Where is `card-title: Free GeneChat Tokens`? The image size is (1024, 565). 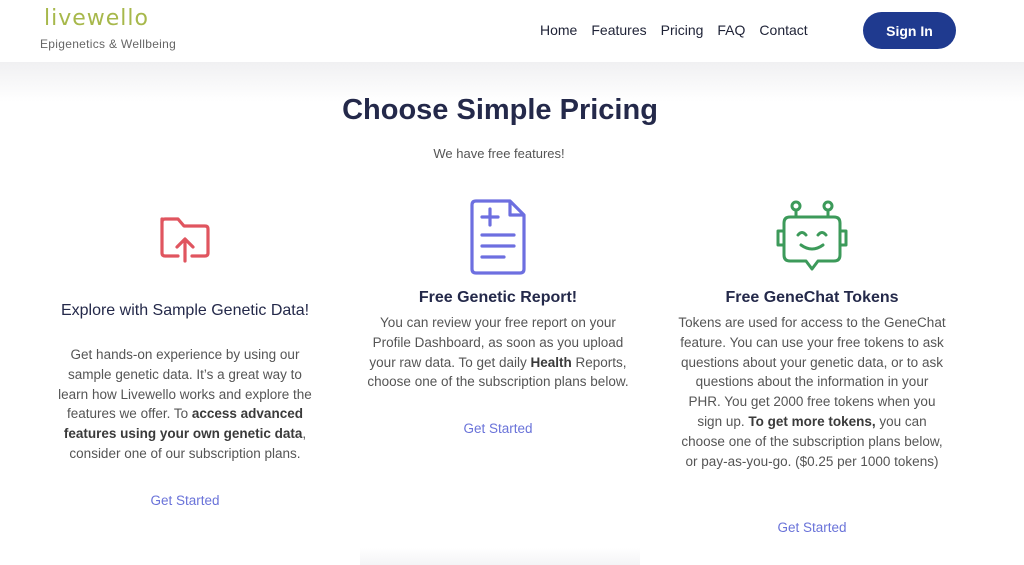
card-title: Free GeneChat Tokens is located at coordinates (812, 297).